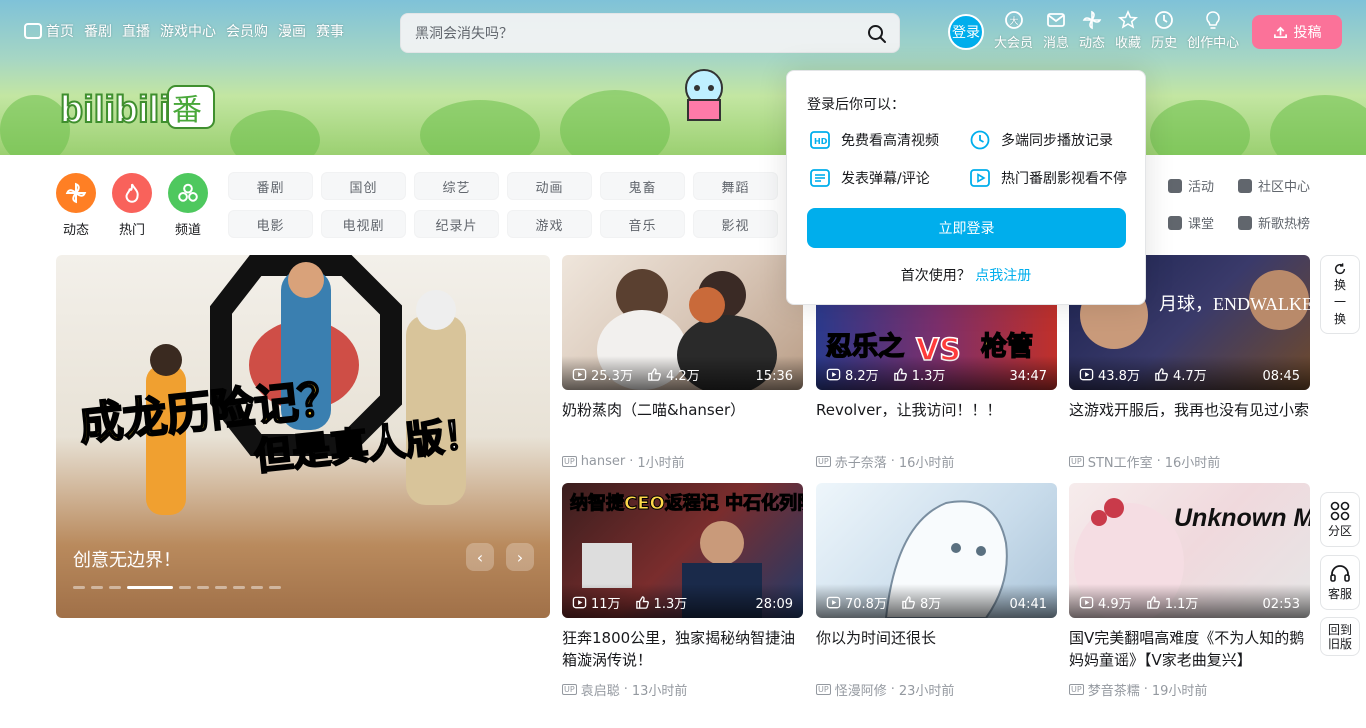 Image resolution: width=1366 pixels, height=728 pixels. Describe the element at coordinates (60, 31) in the screenshot. I see `nav-home: 首页` at that location.